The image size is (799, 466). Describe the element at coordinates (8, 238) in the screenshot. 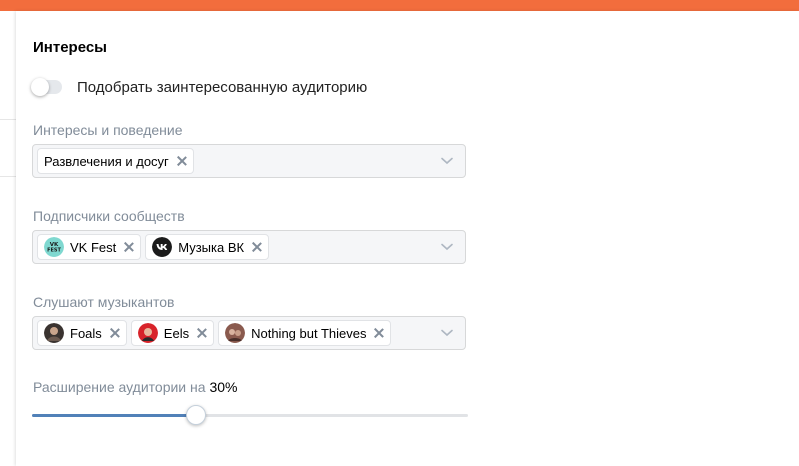

I see `background-page-edge` at that location.